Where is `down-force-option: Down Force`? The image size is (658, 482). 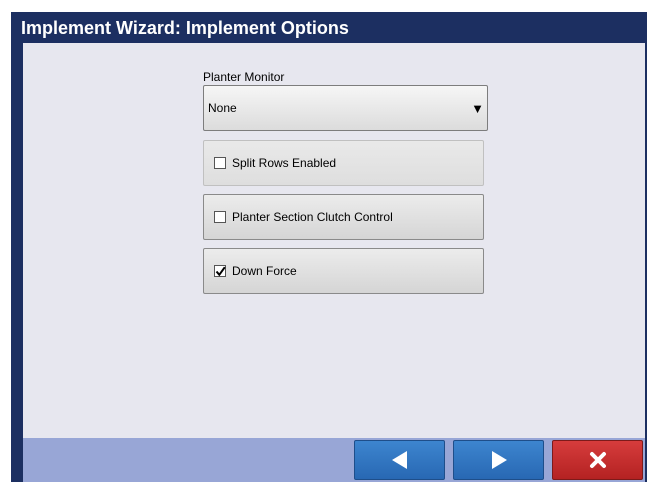 down-force-option: Down Force is located at coordinates (343, 271).